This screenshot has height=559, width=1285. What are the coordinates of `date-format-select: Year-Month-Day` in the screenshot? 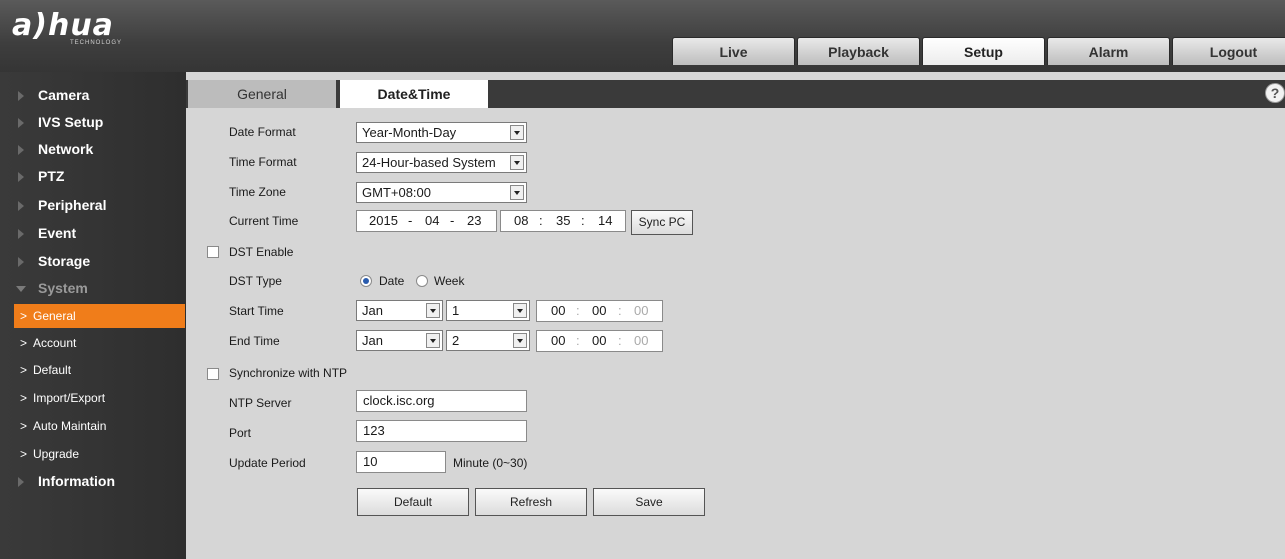 It's located at (441, 132).